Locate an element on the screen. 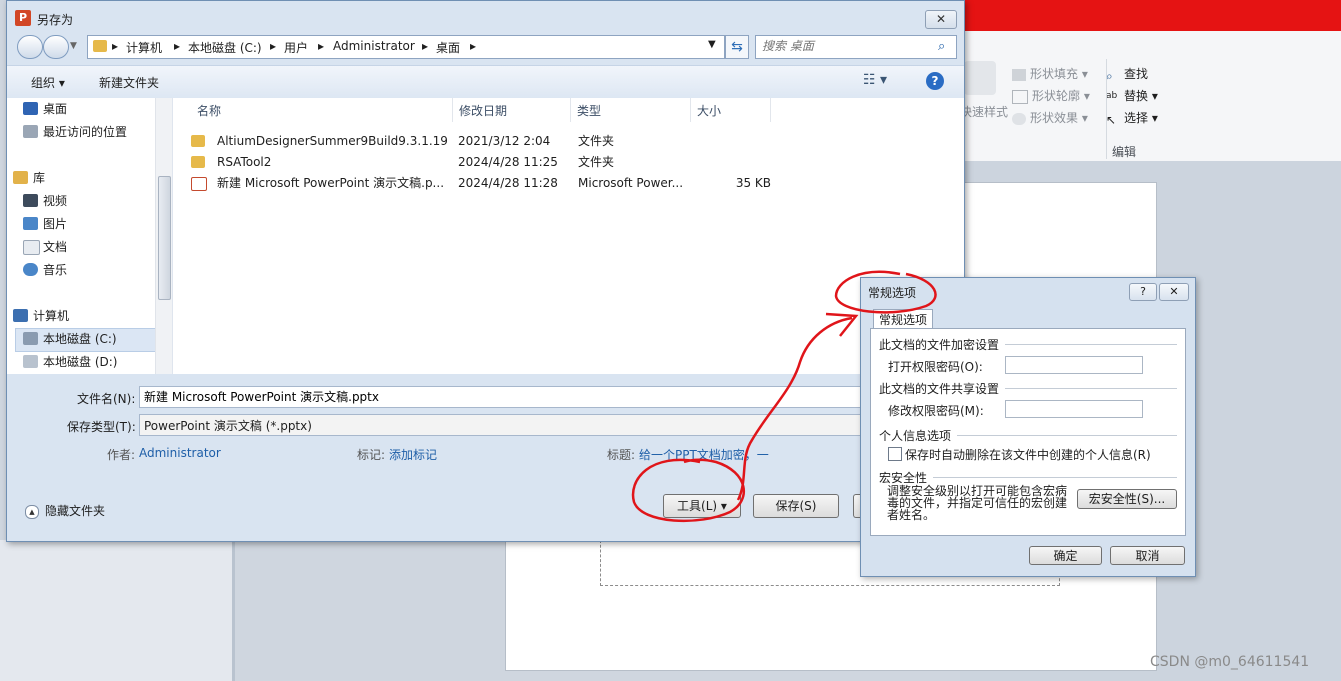 This screenshot has width=1341, height=681. nav-scrollbar-thumb is located at coordinates (164, 238).